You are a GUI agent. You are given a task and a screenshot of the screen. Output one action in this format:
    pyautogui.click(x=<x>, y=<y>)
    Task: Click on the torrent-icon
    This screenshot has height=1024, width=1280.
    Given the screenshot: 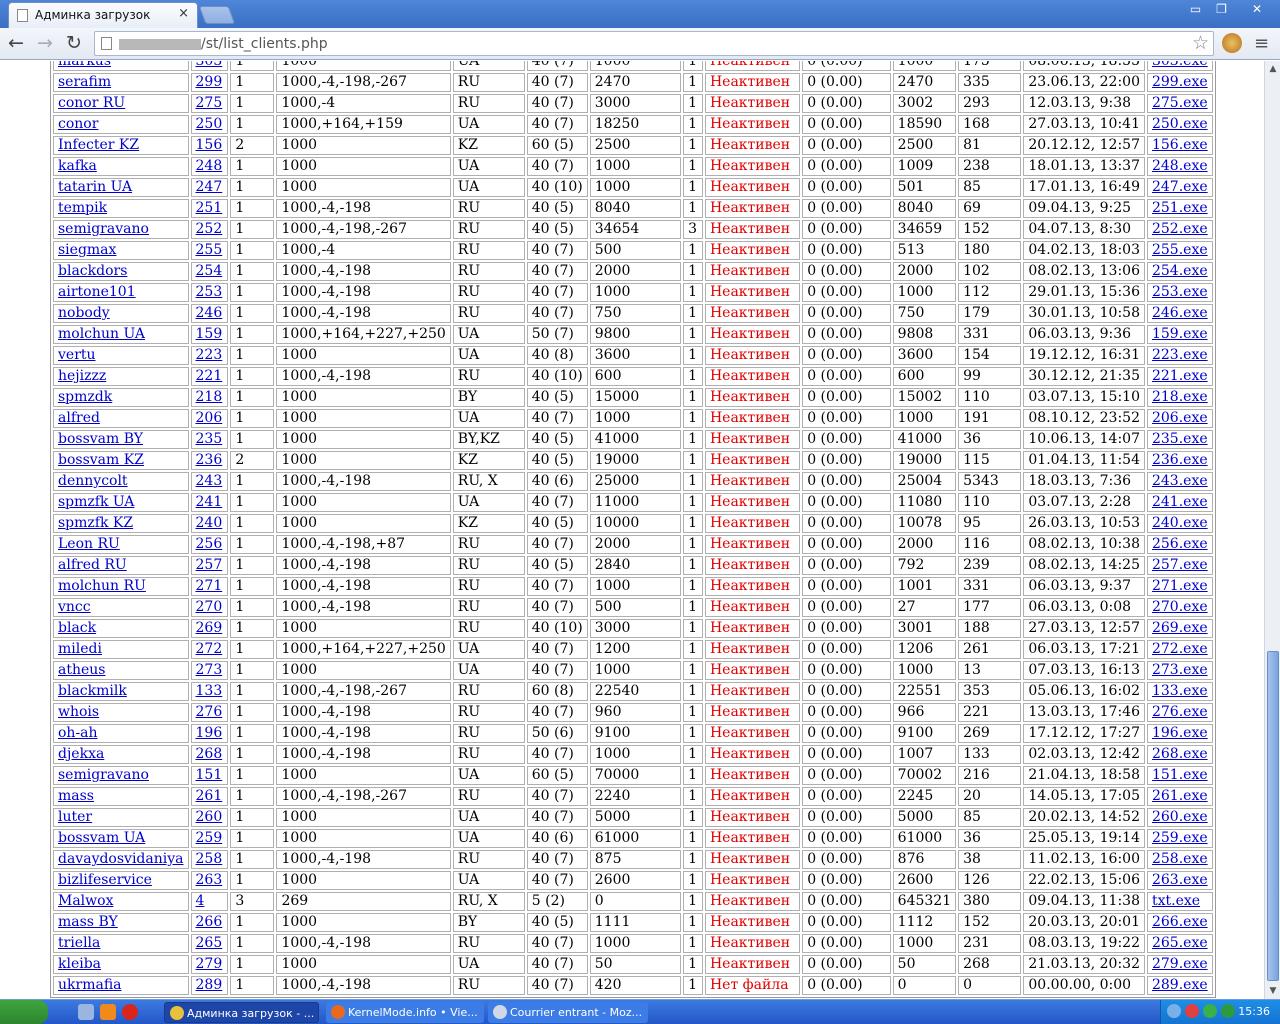 What is the action you would take?
    pyautogui.click(x=1228, y=1011)
    